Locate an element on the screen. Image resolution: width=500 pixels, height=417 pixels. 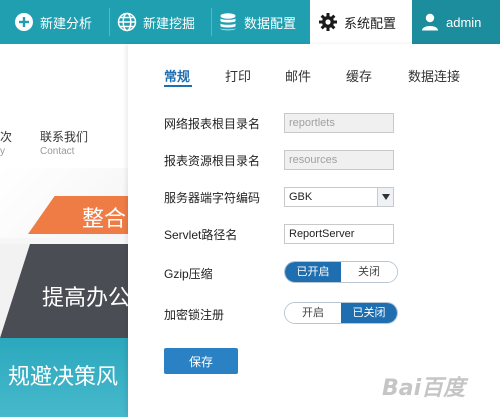
tab-print: 打印 is located at coordinates (238, 75).